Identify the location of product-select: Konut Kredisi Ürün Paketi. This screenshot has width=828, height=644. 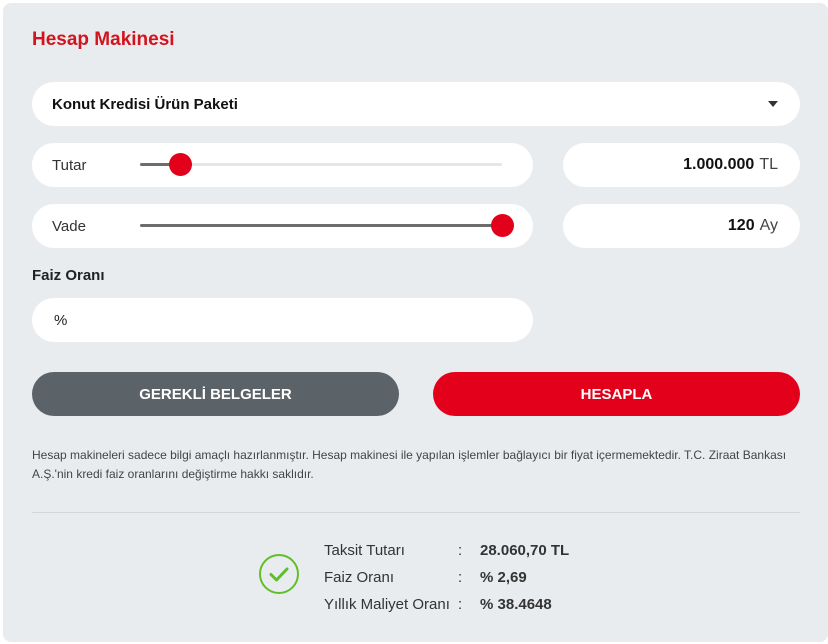
(416, 104).